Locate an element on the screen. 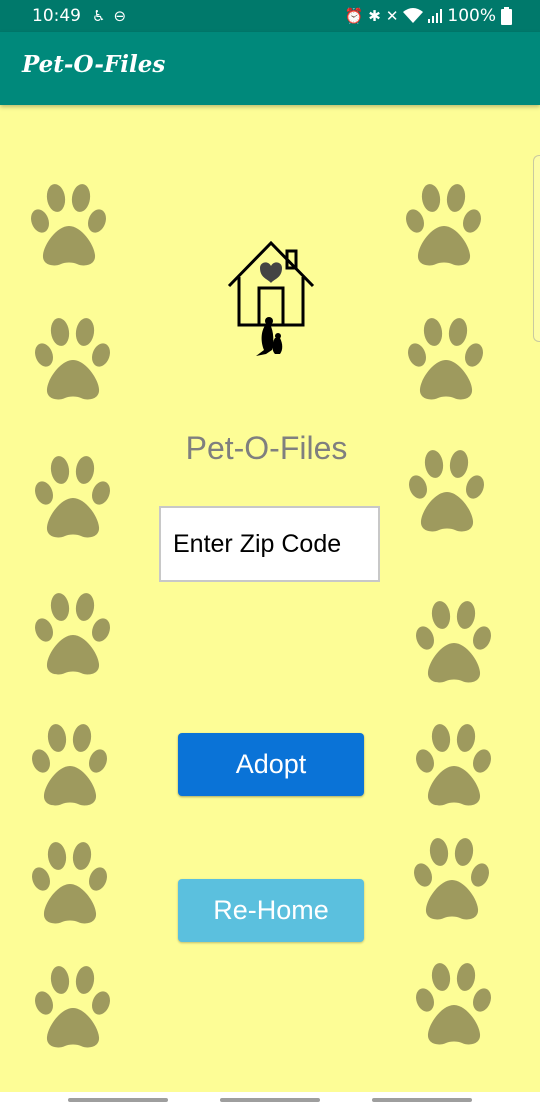 This screenshot has width=540, height=1110. nav-home-hint is located at coordinates (270, 1100).